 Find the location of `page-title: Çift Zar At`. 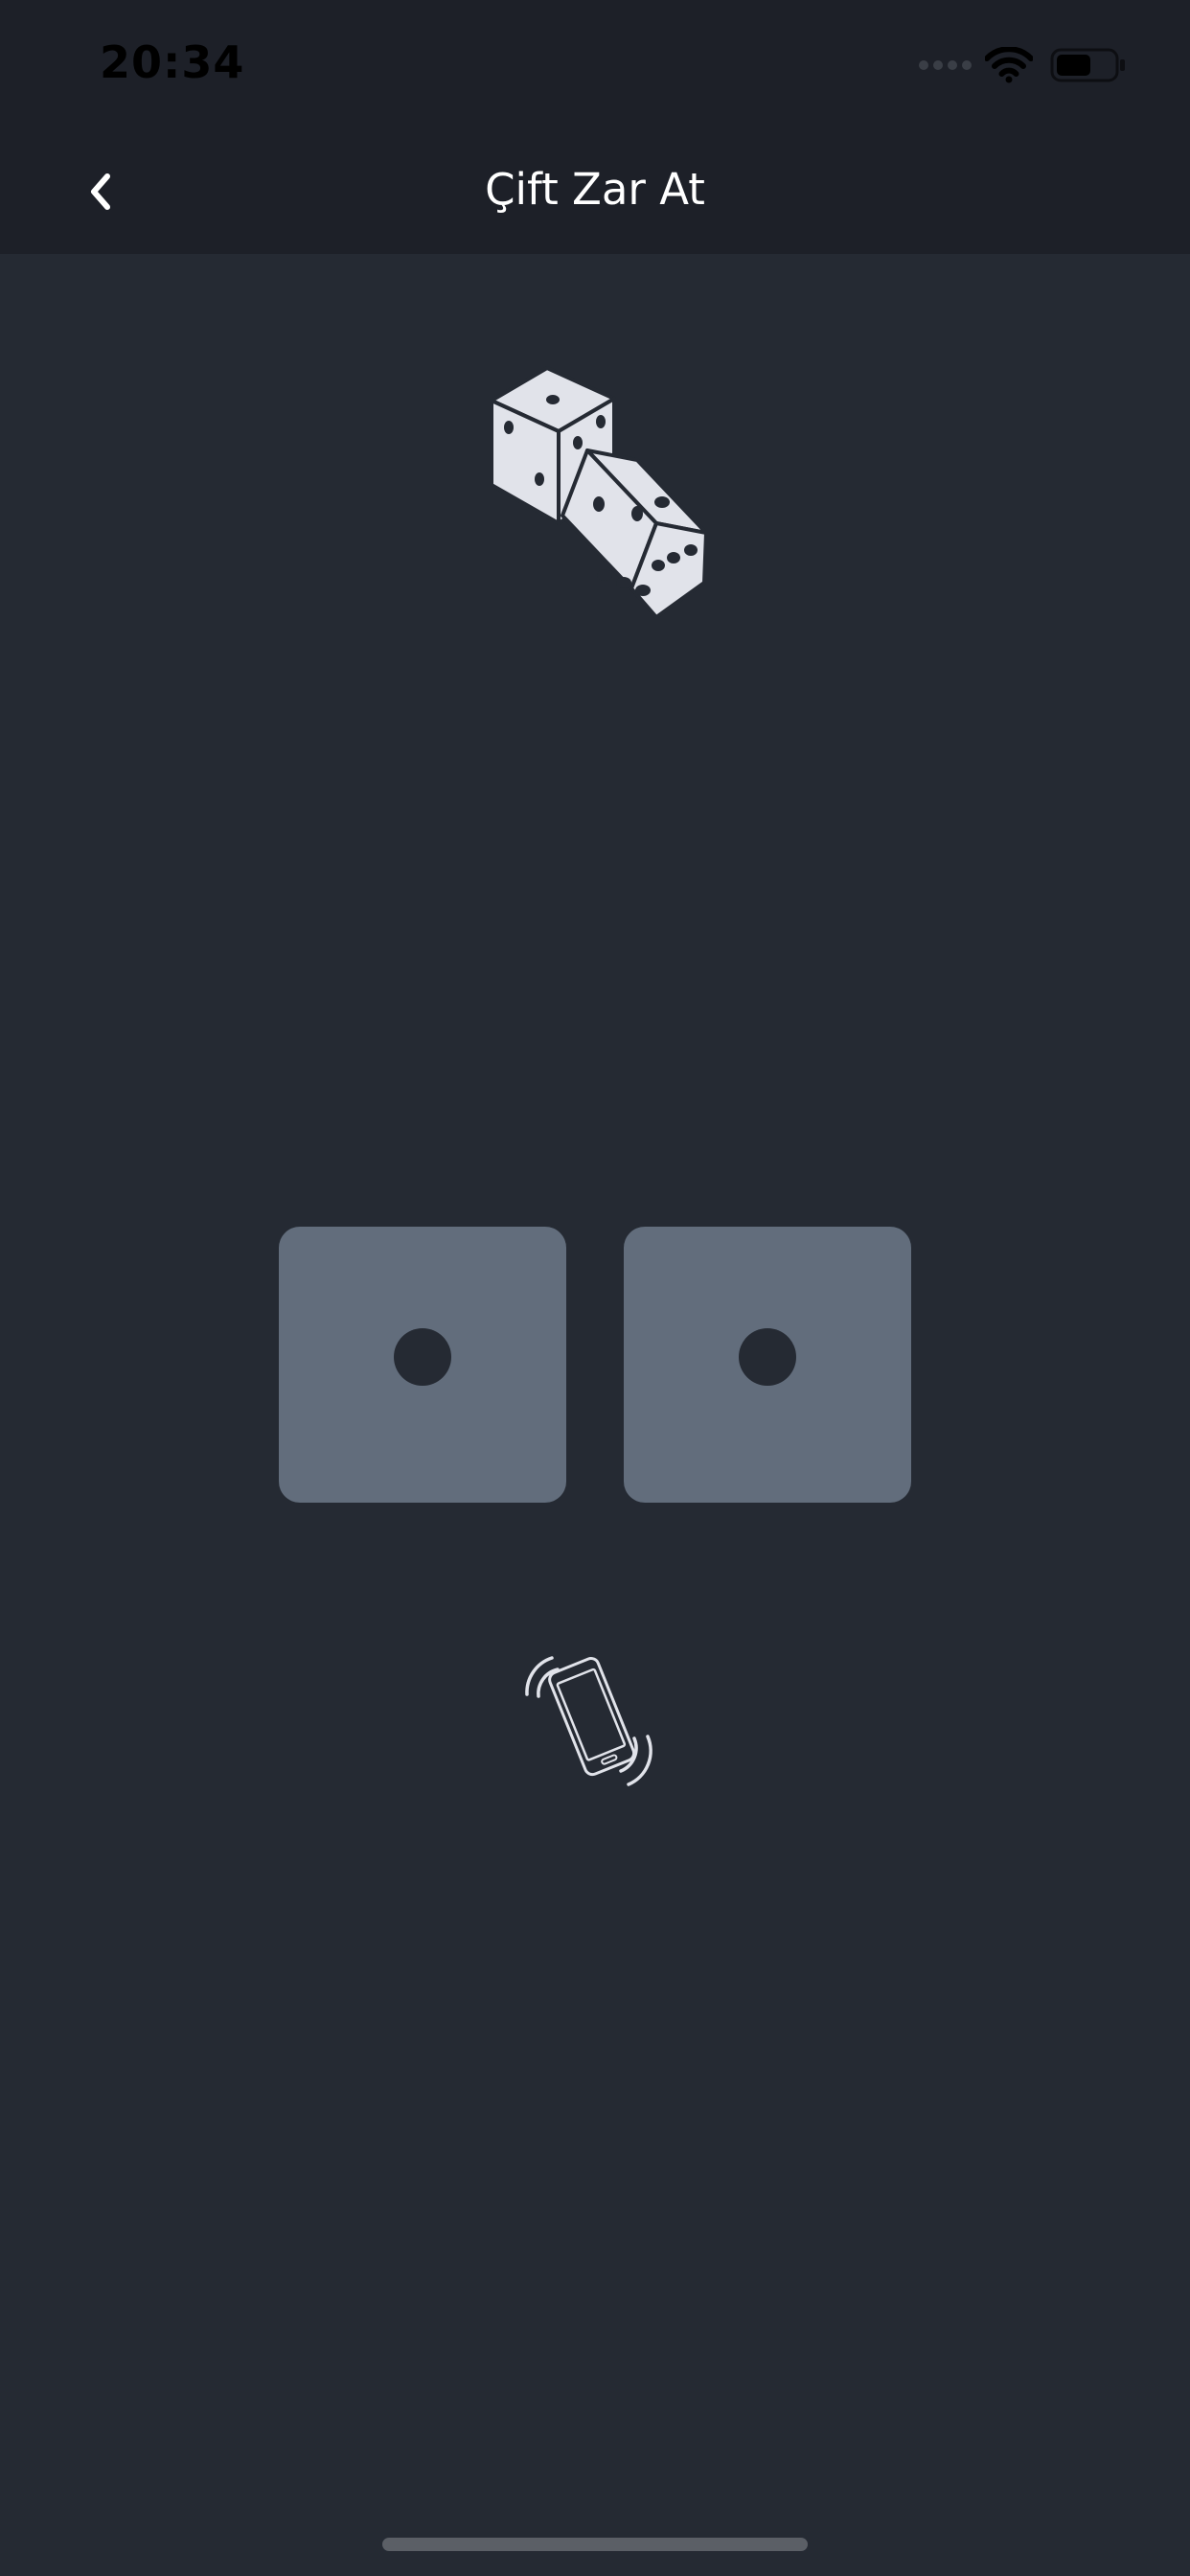

page-title: Çift Zar At is located at coordinates (595, 189).